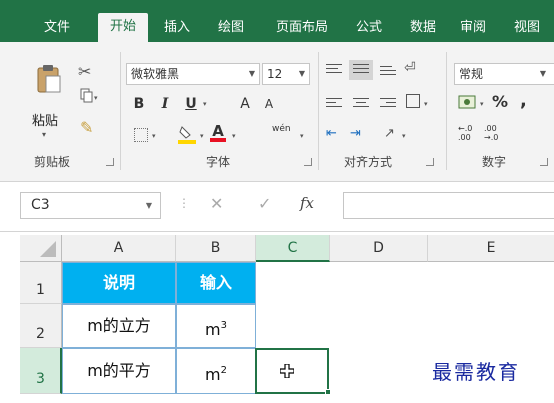  I want to click on cell-exponent: 3, so click(223, 325).